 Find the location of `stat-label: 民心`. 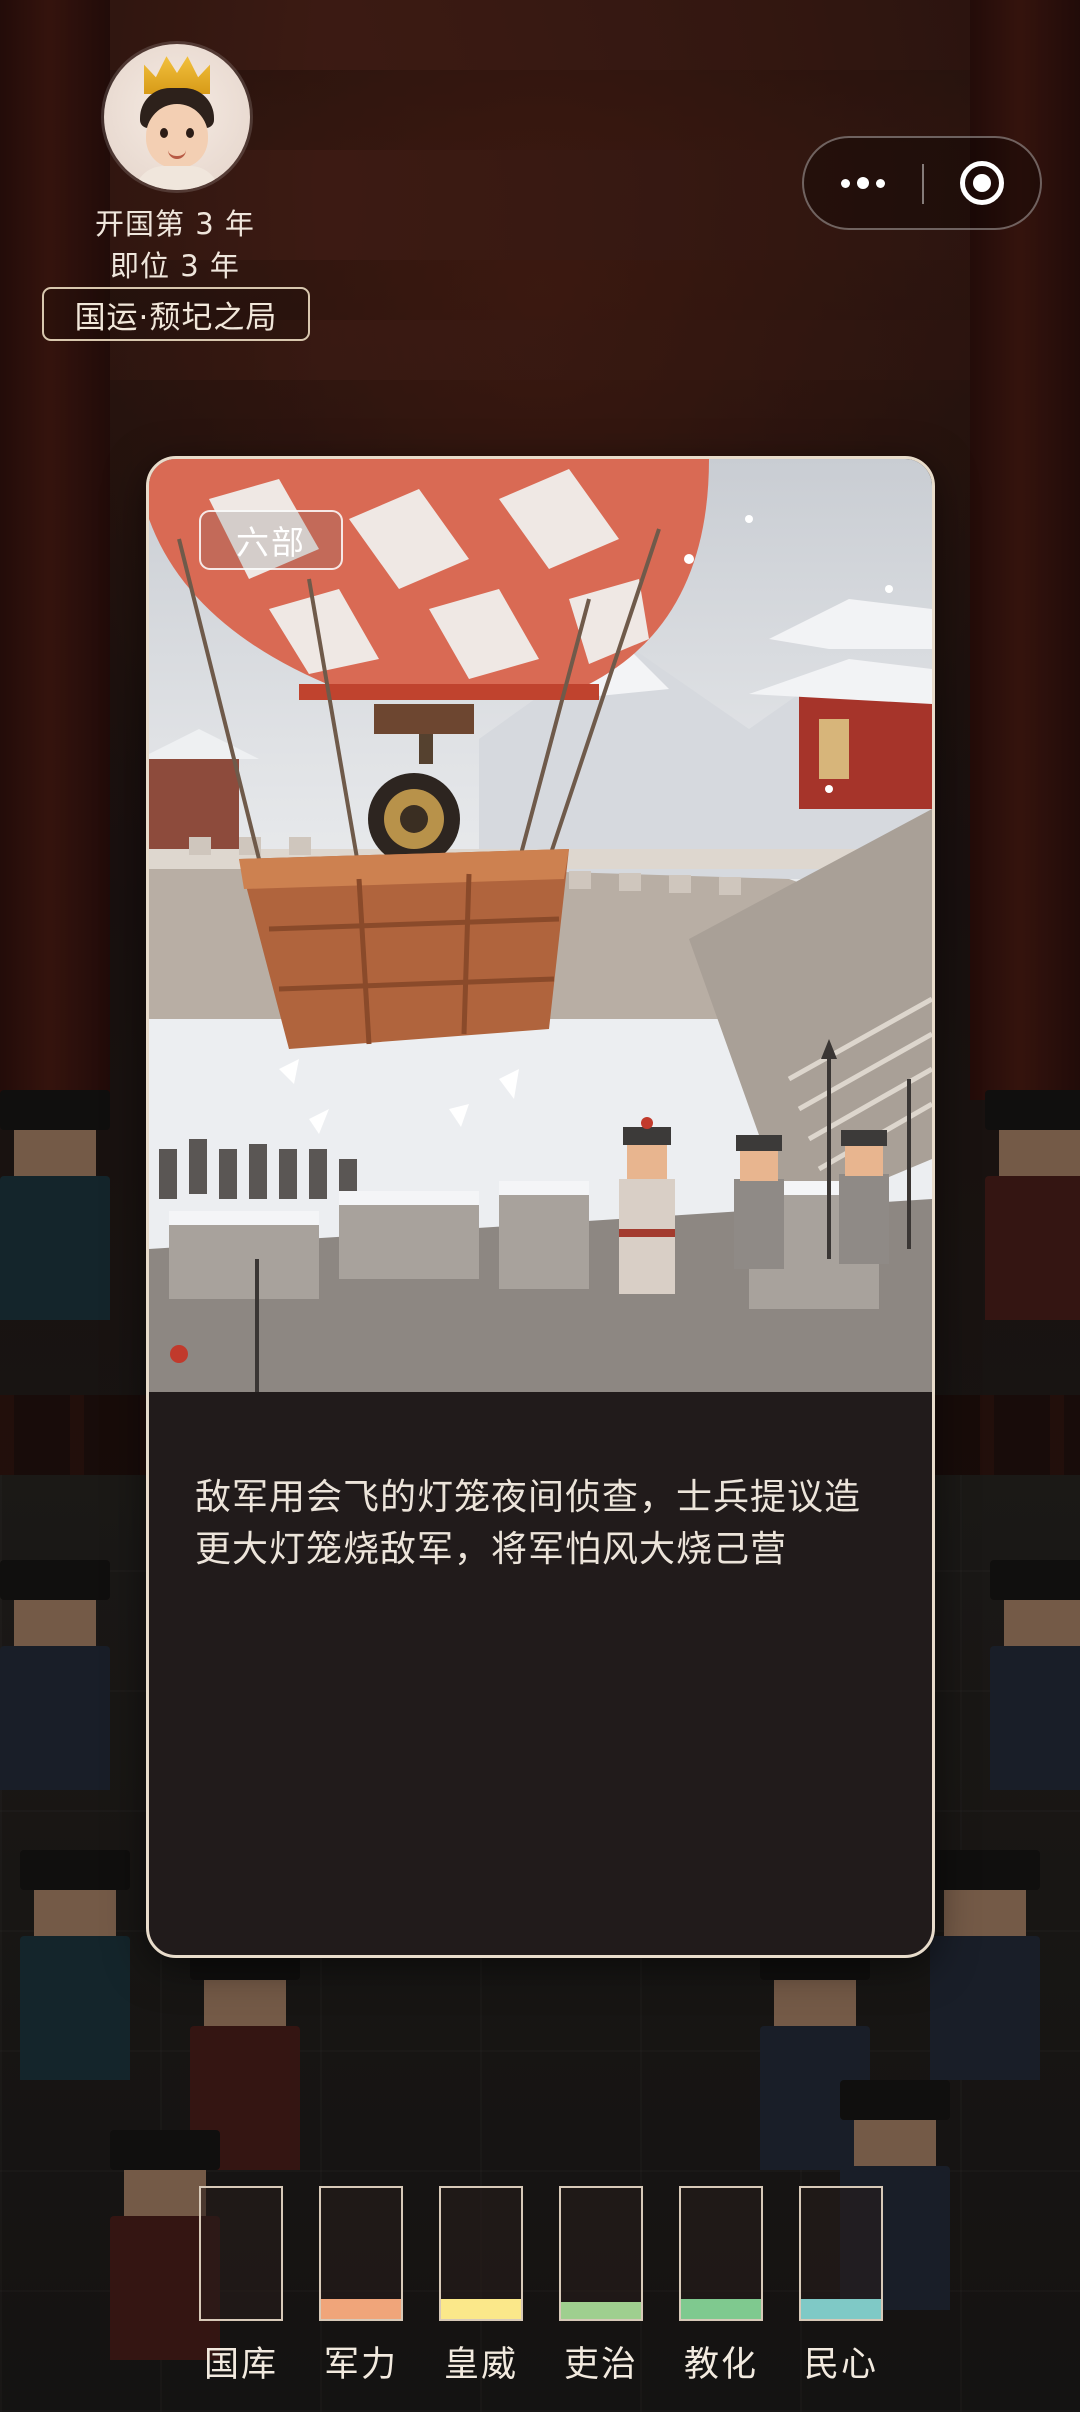

stat-label: 民心 is located at coordinates (840, 2365).